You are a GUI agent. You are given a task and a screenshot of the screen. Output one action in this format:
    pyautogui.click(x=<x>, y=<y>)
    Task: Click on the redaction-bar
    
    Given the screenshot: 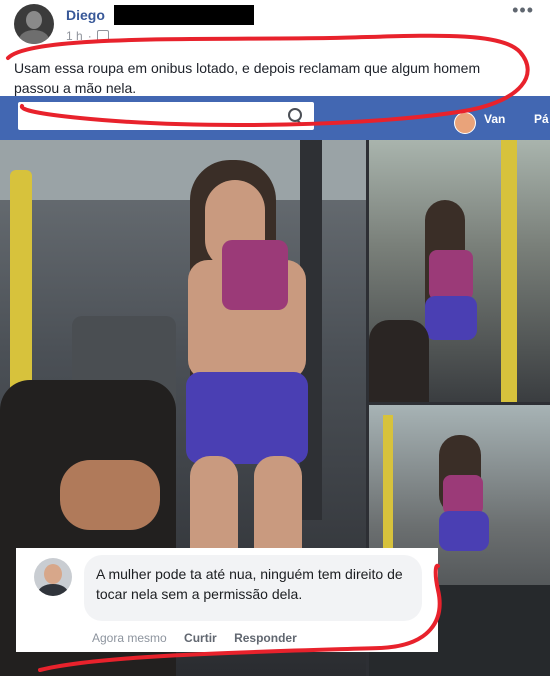 What is the action you would take?
    pyautogui.click(x=184, y=15)
    